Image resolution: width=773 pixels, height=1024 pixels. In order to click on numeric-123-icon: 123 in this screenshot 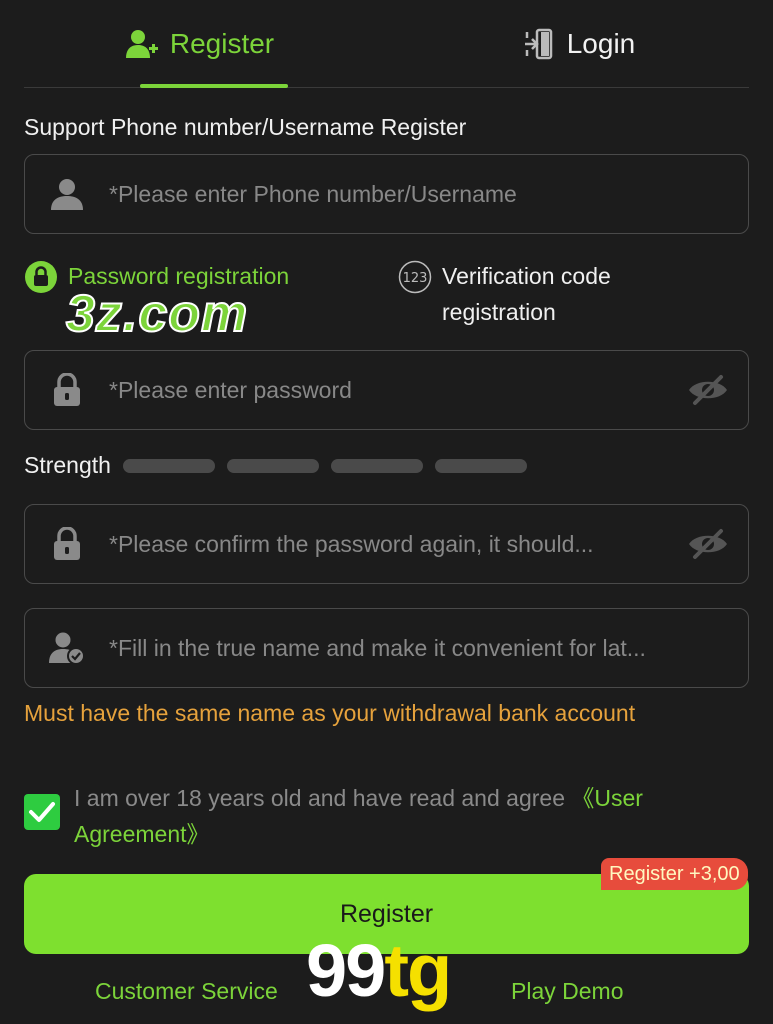, I will do `click(415, 277)`.